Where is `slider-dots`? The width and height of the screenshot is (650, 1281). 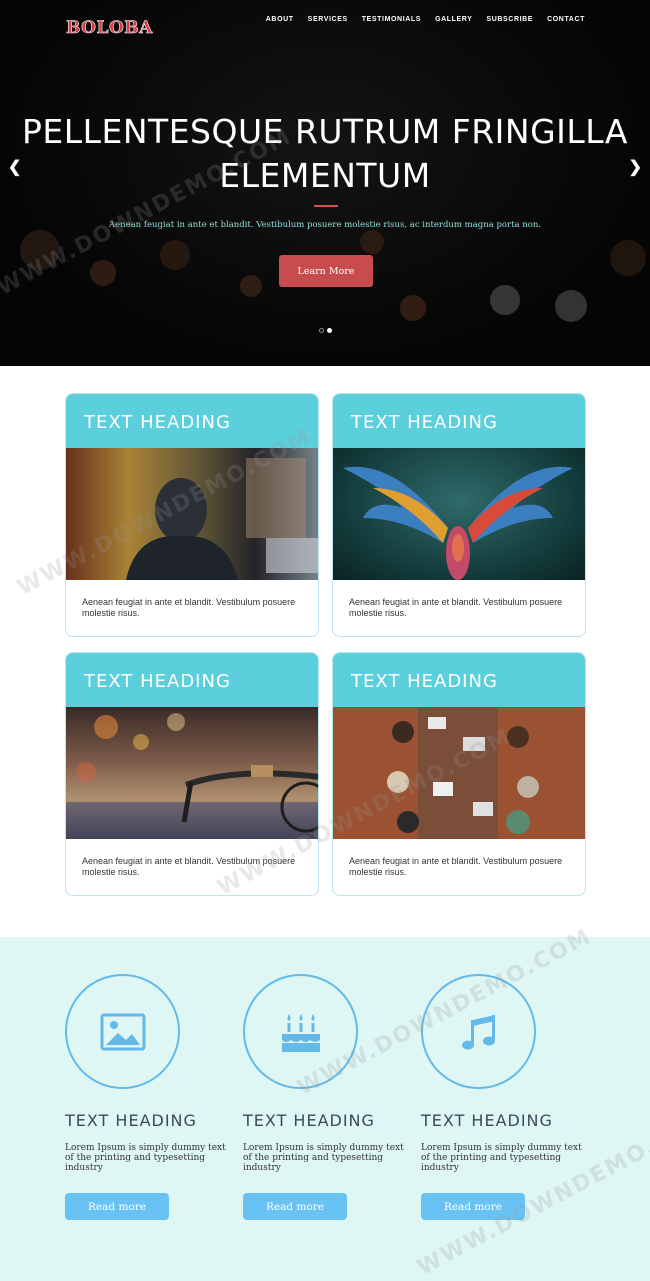
slider-dots is located at coordinates (325, 330).